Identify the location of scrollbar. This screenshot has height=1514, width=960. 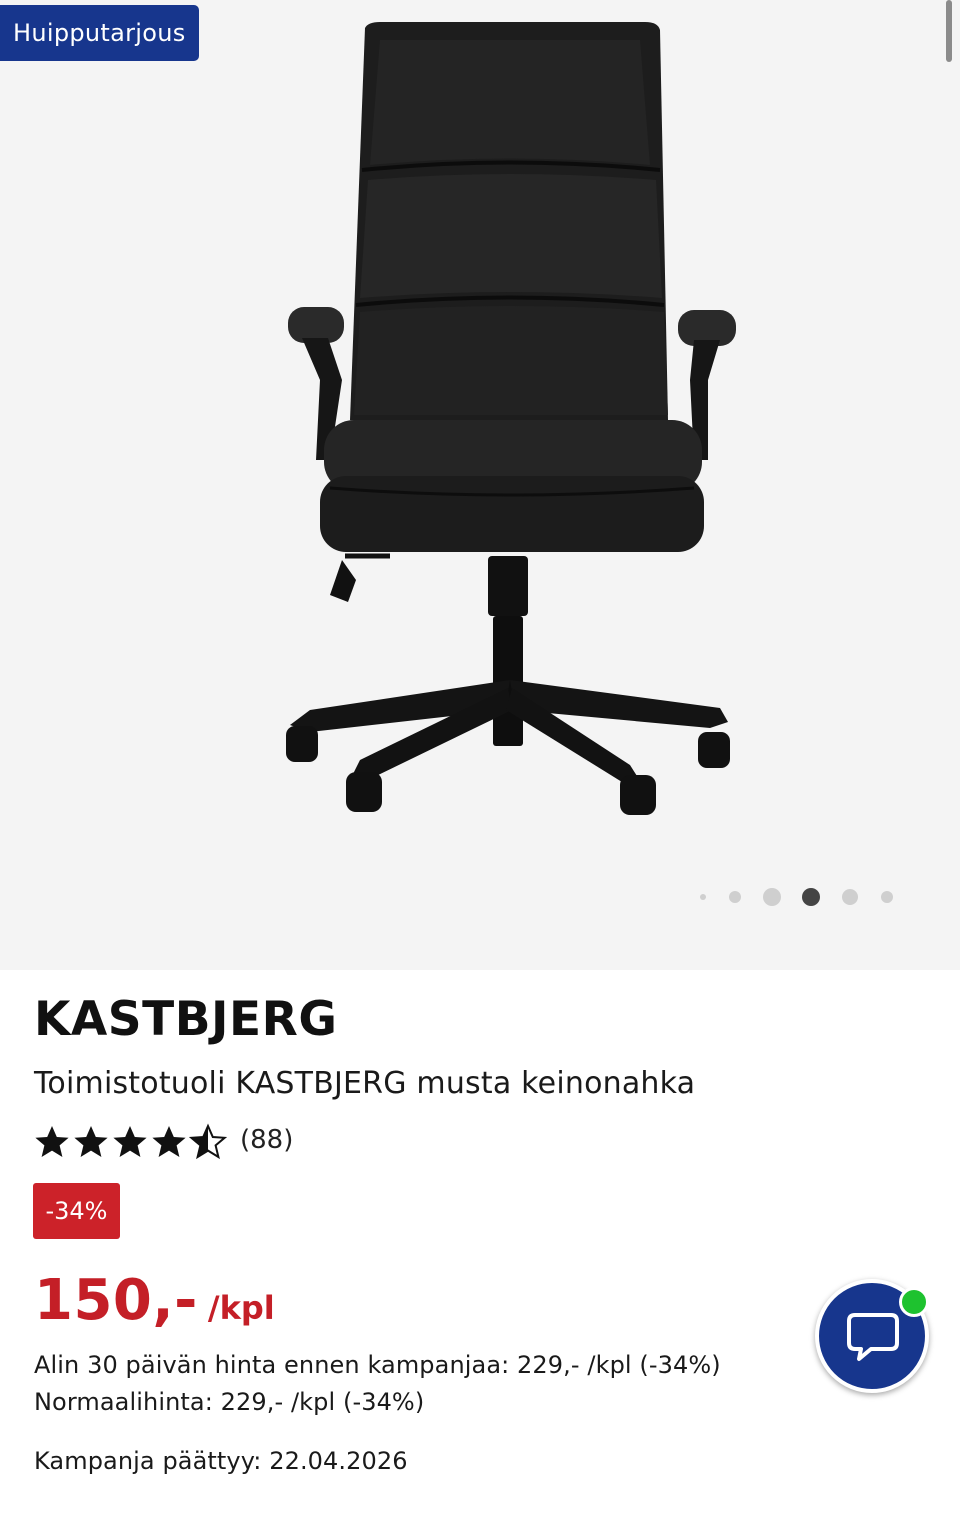
(949, 31).